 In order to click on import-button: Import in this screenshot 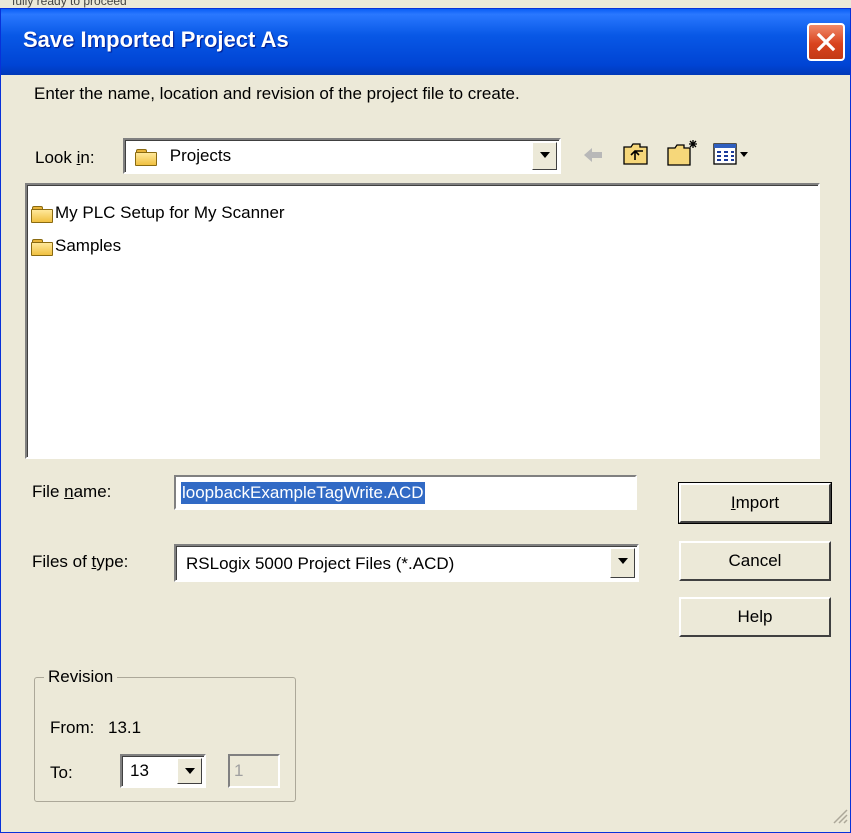, I will do `click(755, 503)`.